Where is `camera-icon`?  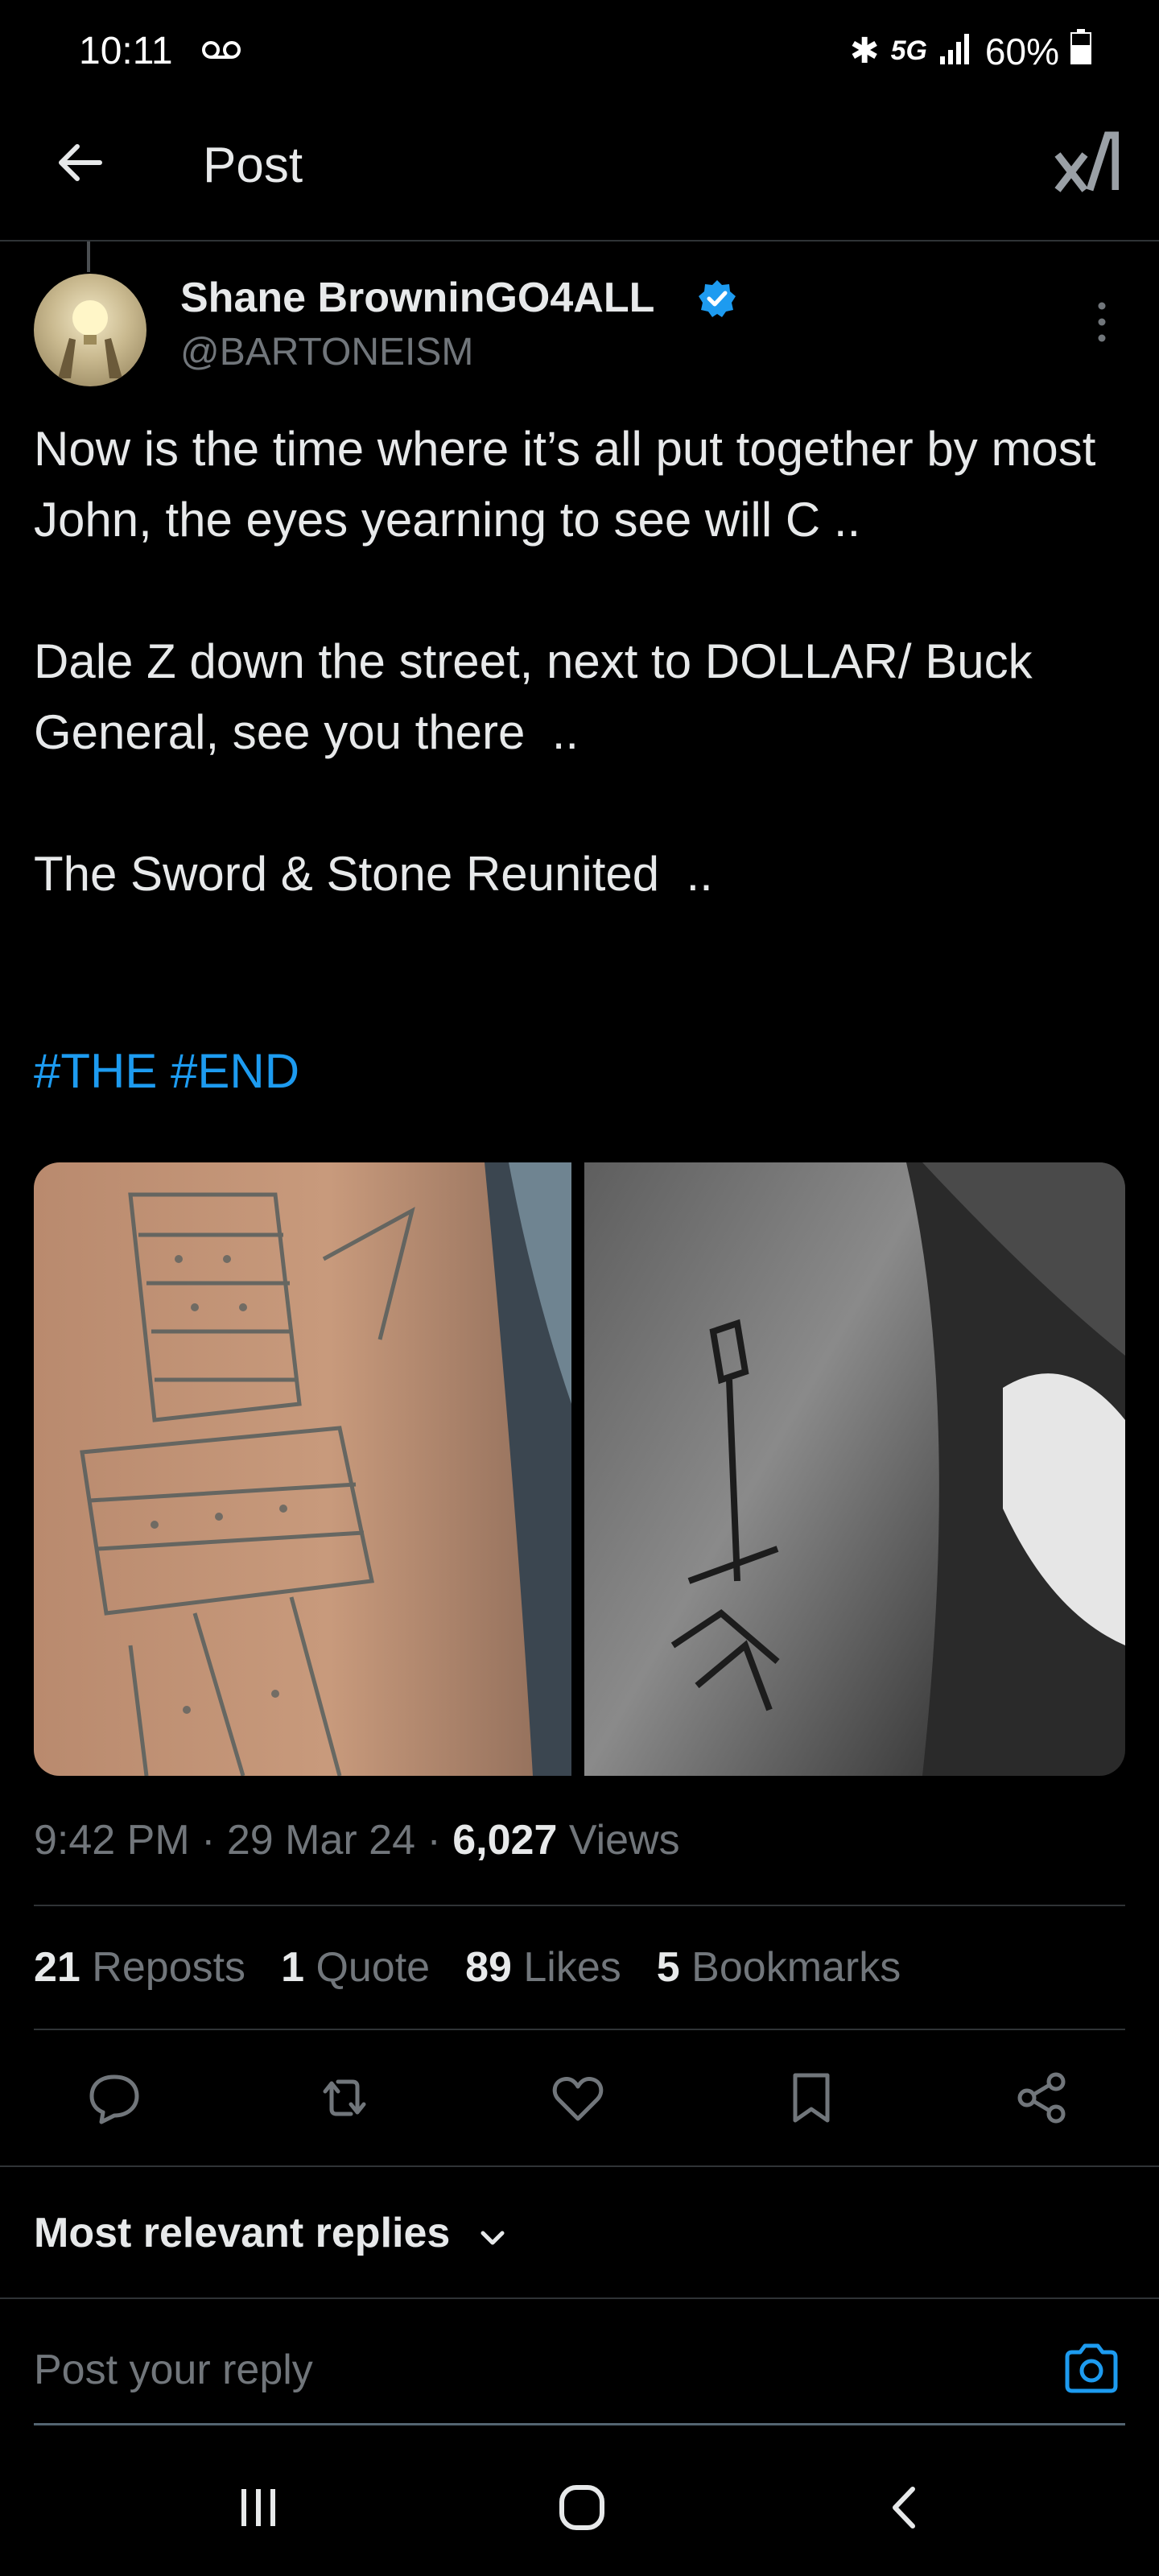
camera-icon is located at coordinates (1091, 2368).